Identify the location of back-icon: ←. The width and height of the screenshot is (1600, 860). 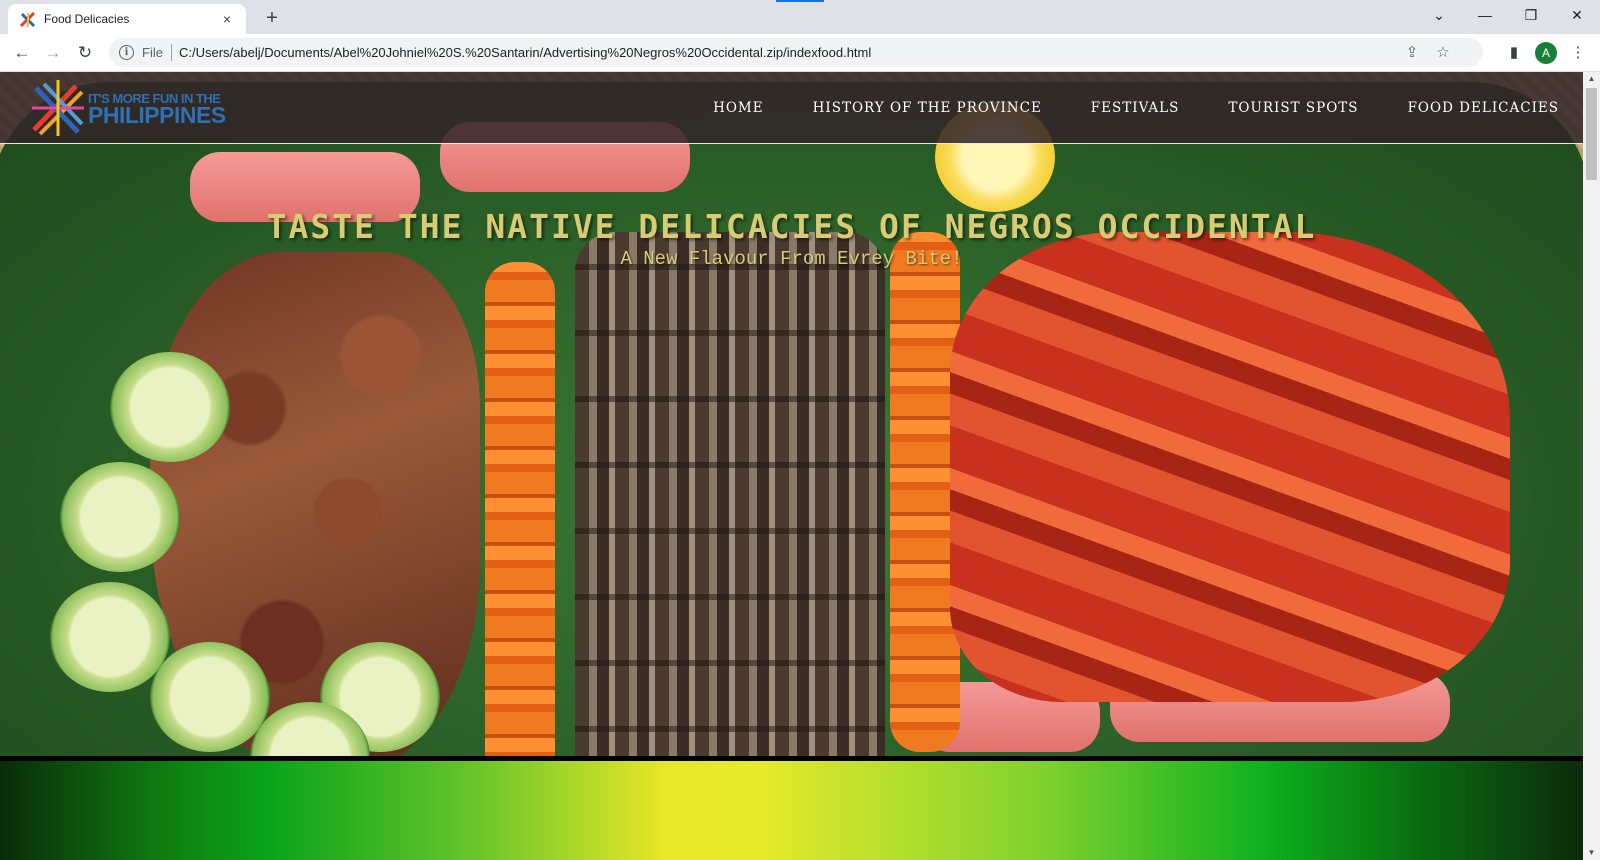
(22, 53).